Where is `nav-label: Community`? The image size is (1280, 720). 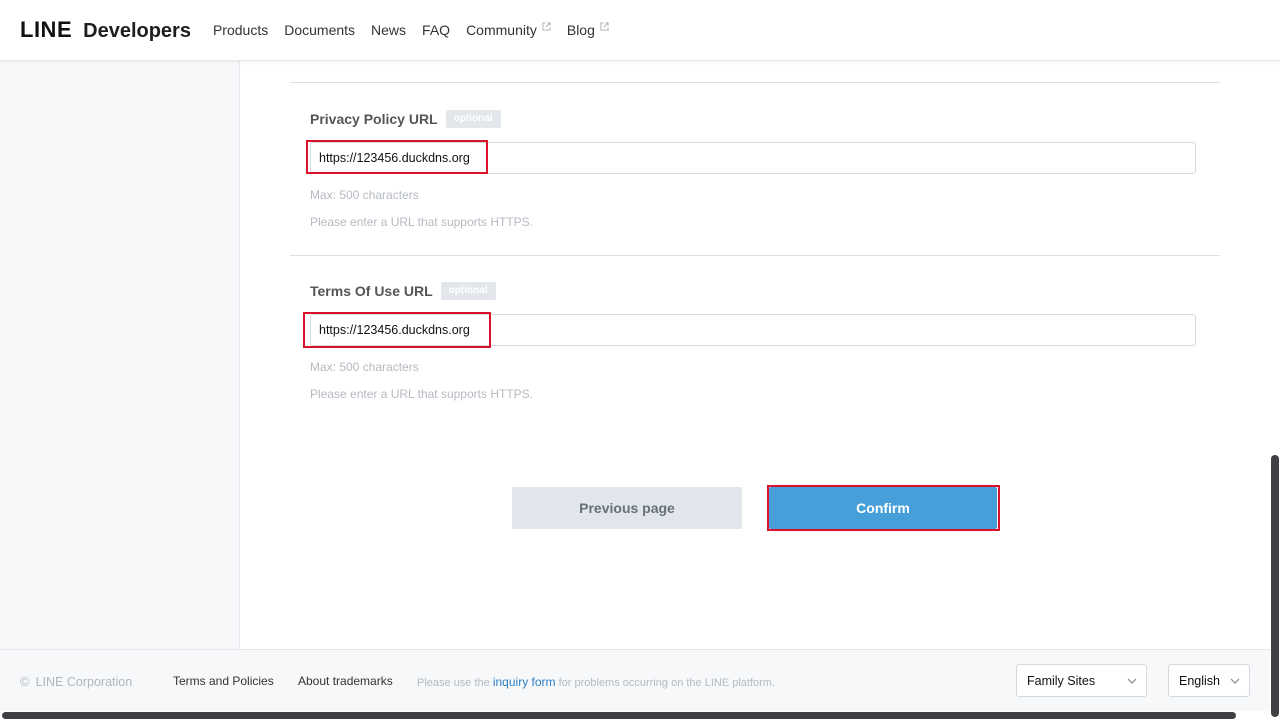 nav-label: Community is located at coordinates (501, 30).